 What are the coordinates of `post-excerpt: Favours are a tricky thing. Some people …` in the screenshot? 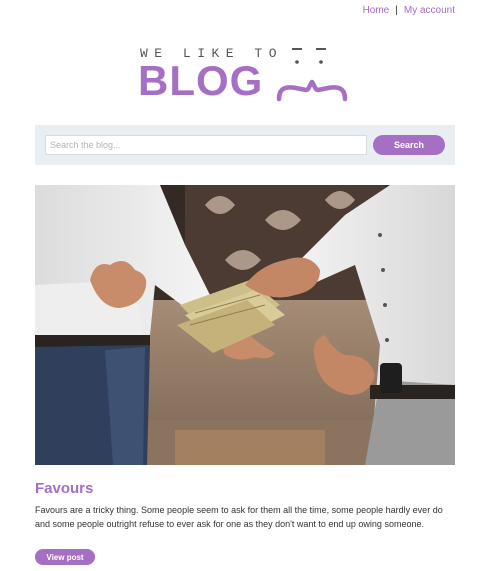 It's located at (239, 517).